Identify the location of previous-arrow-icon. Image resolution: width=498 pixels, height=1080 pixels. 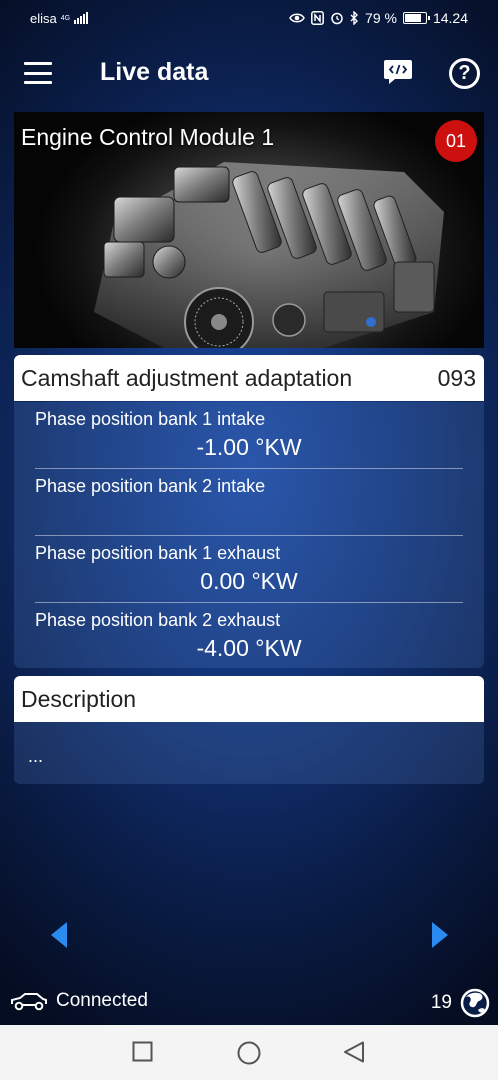
(59, 935).